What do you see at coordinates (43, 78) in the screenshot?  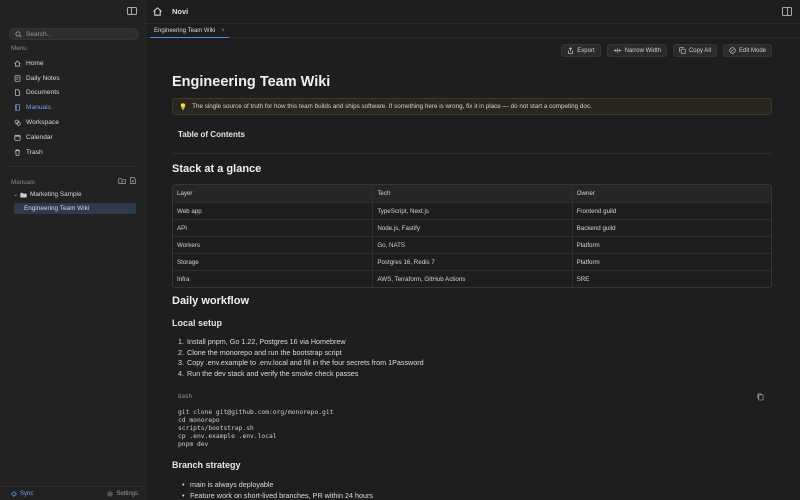 I see `sidebar-item-label: Daily Notes` at bounding box center [43, 78].